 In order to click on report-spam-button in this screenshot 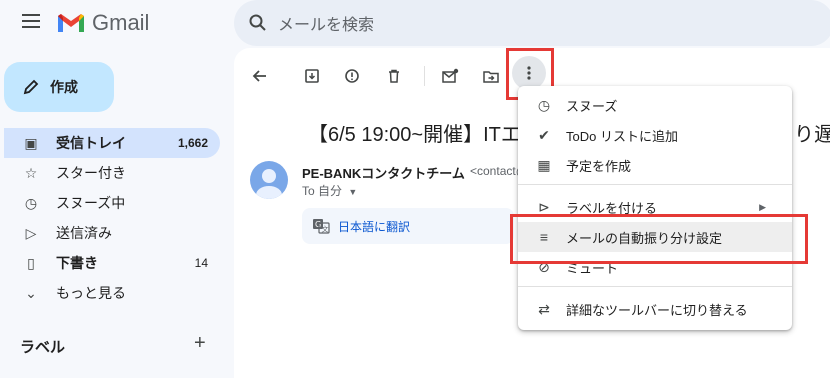, I will do `click(352, 76)`.